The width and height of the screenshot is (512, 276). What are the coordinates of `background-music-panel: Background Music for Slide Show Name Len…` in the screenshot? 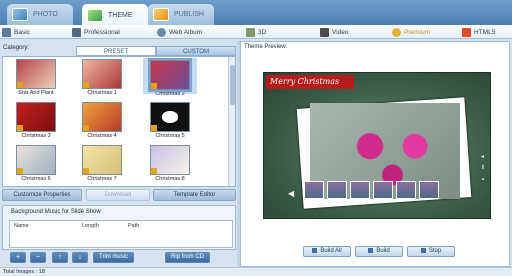 It's located at (119, 227).